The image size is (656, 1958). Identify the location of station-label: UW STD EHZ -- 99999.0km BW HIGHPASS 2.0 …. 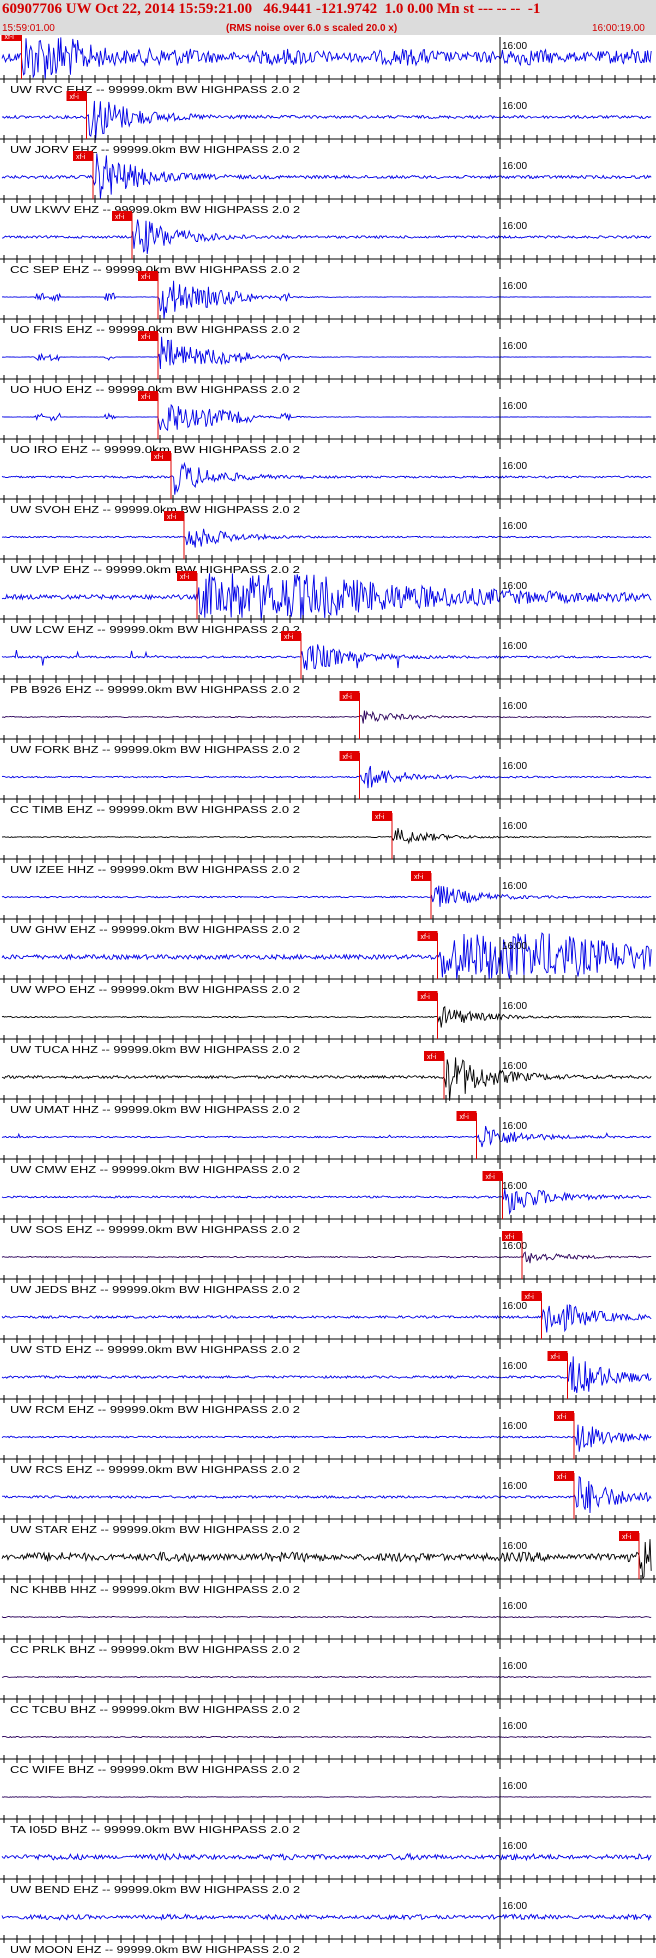
(155, 1350).